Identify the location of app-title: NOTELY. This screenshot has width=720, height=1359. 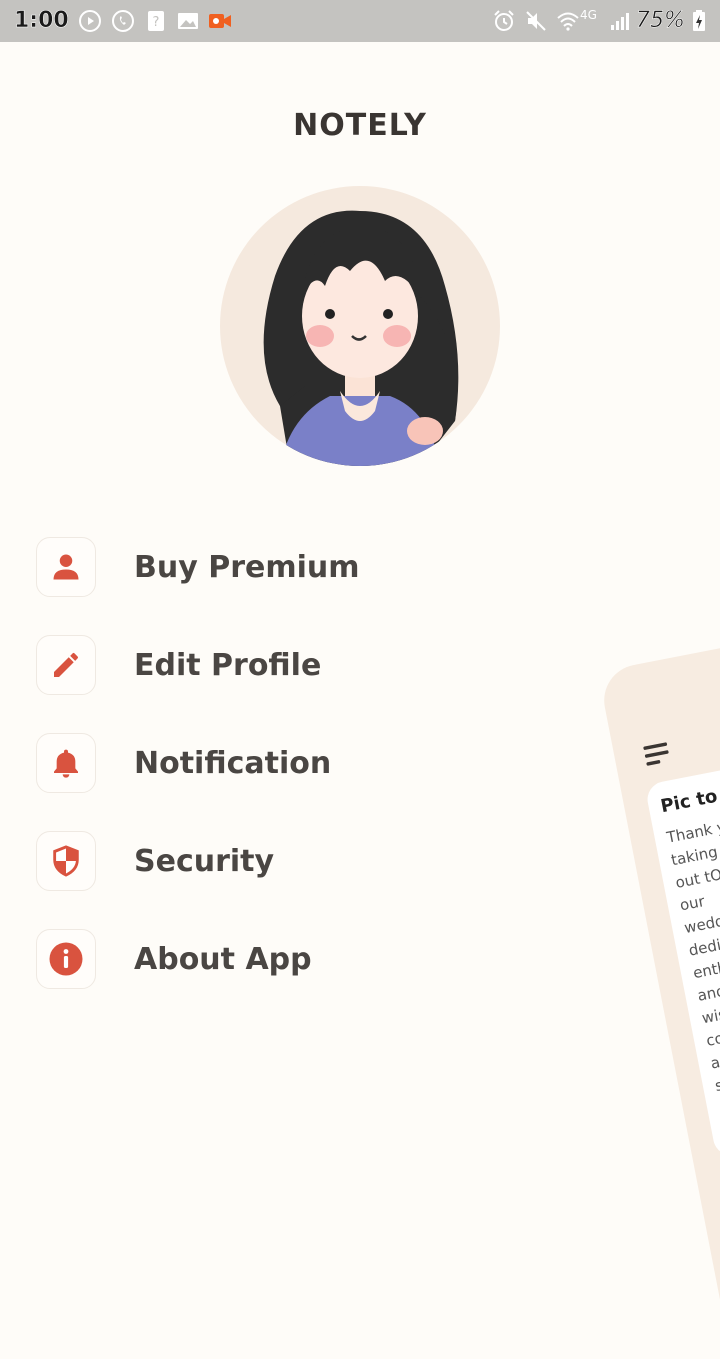
(360, 125).